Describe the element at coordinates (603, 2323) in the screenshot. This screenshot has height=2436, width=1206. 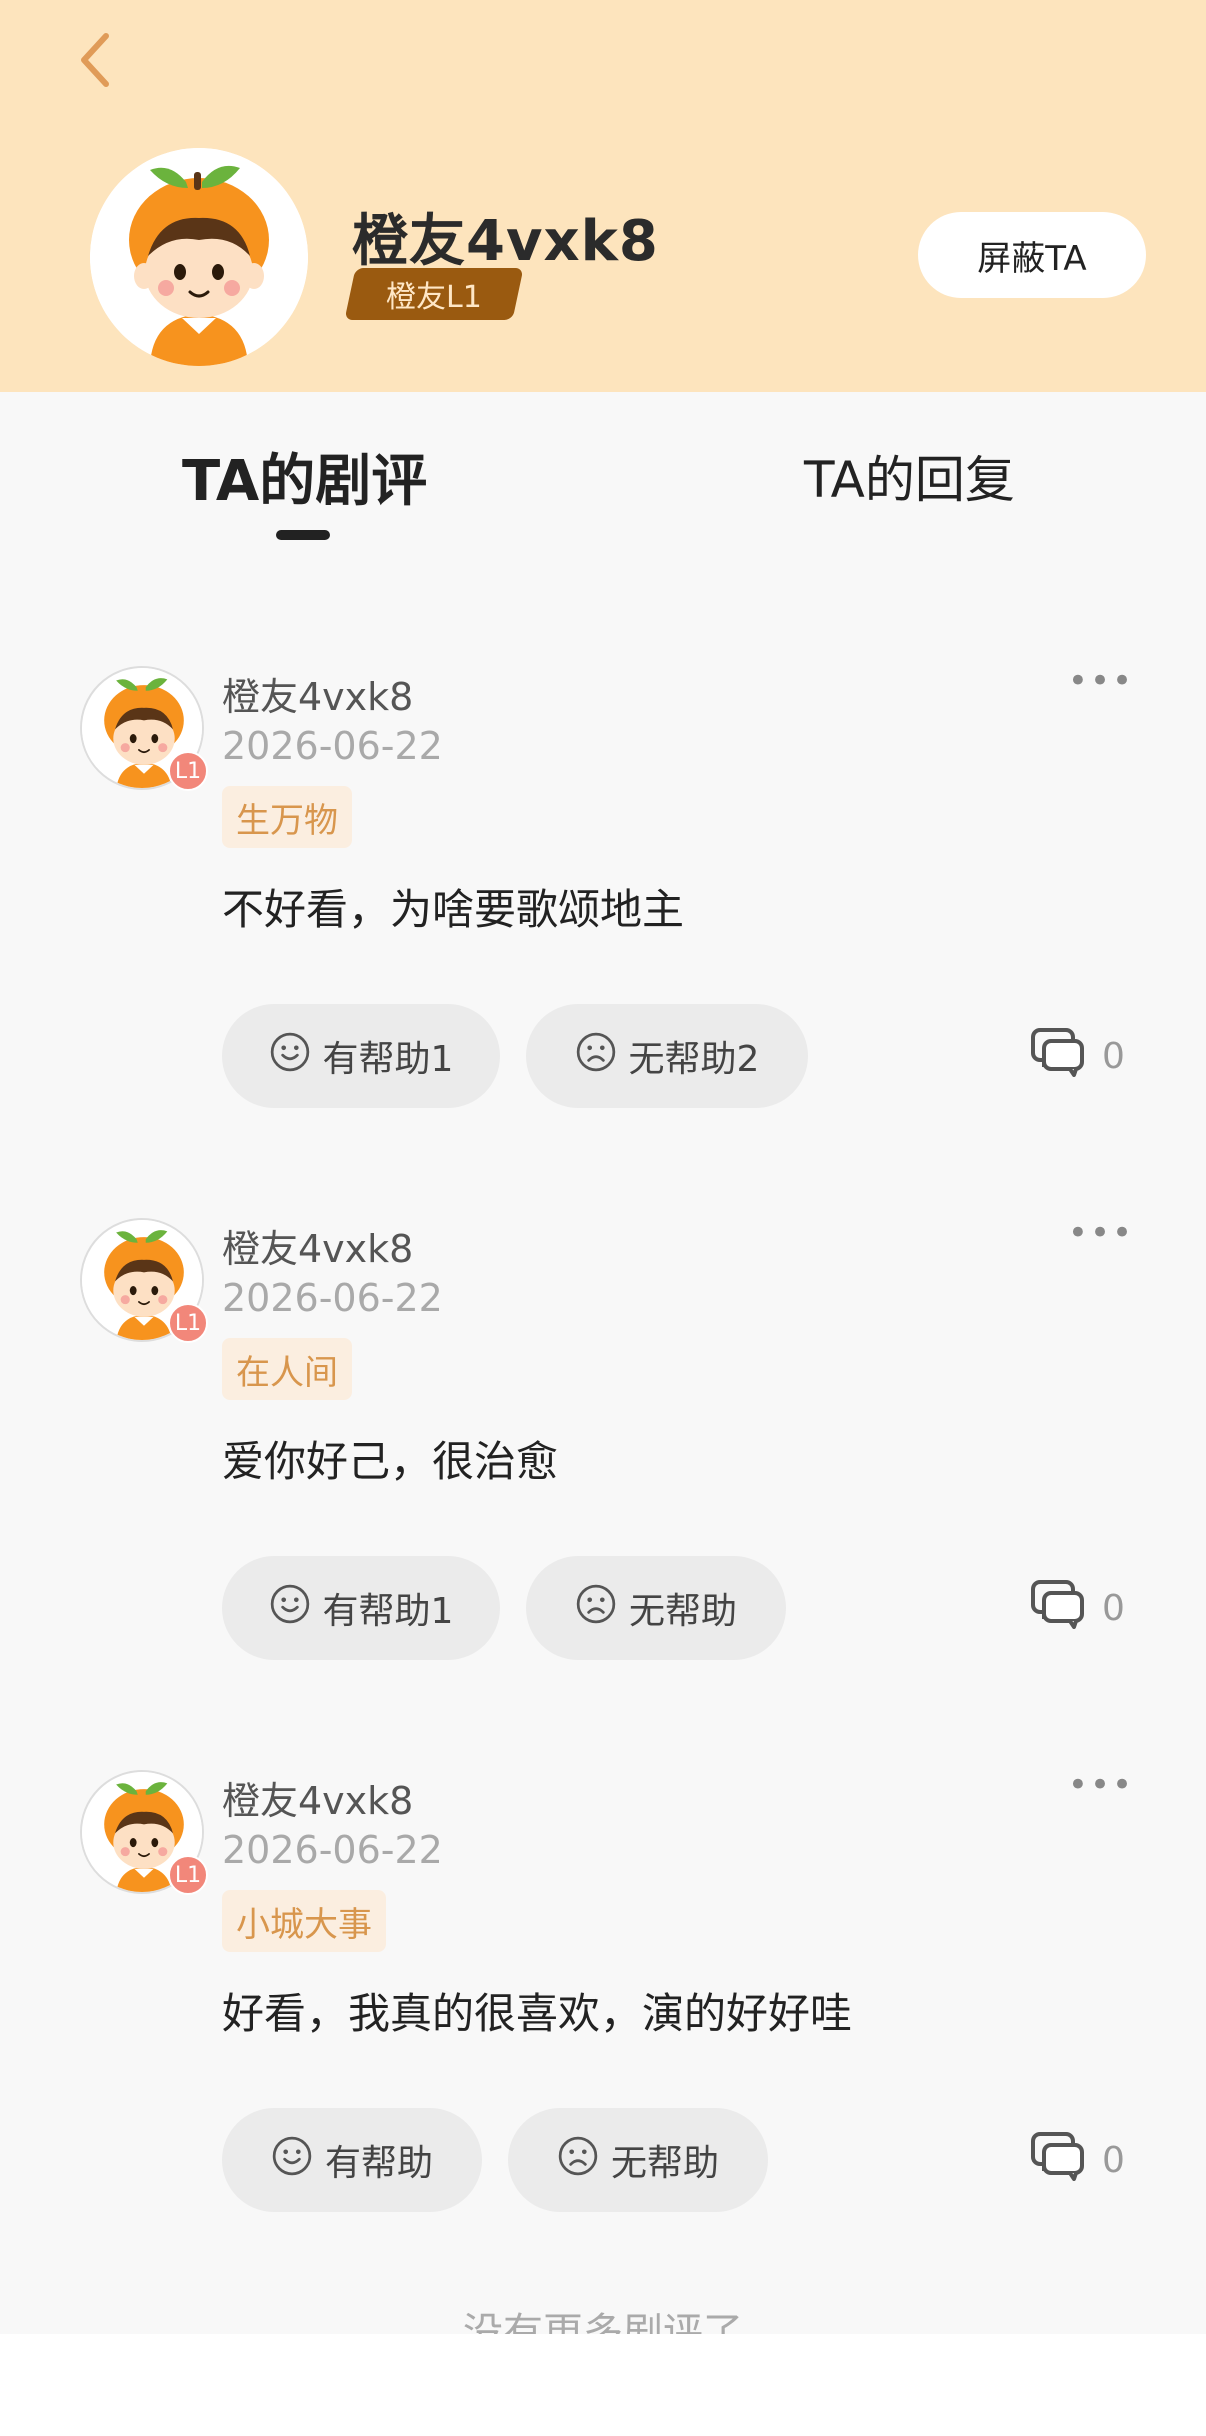
I see `no-more-reviews-text: 没有更多剧评了` at that location.